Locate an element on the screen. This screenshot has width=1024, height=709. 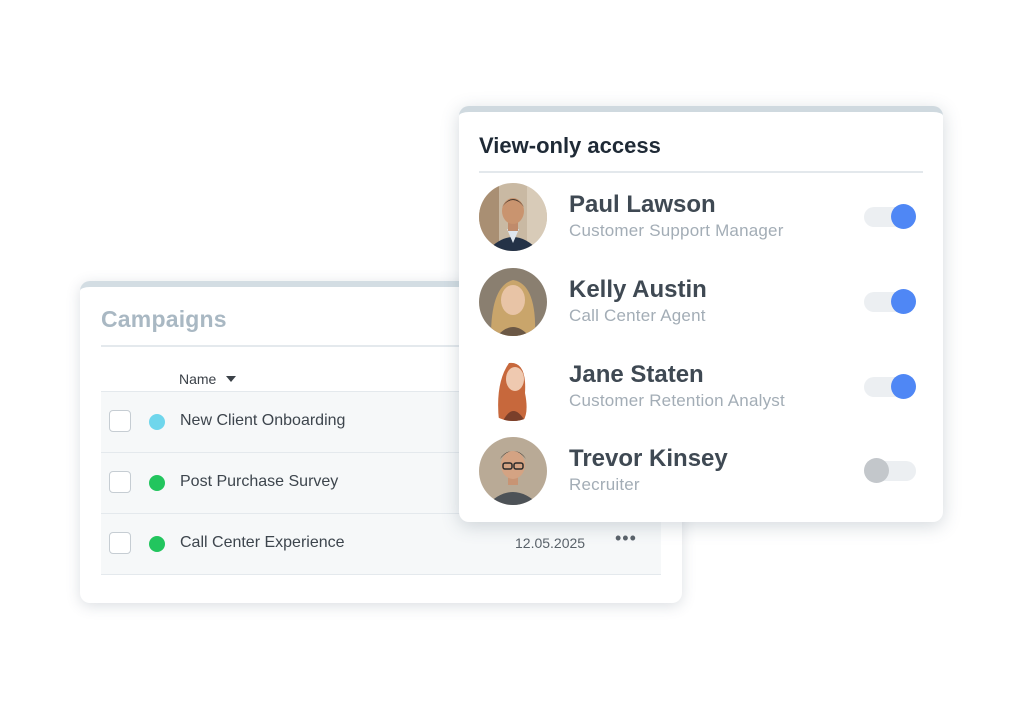
campaign-name: Post Purchase Survey is located at coordinates (259, 481).